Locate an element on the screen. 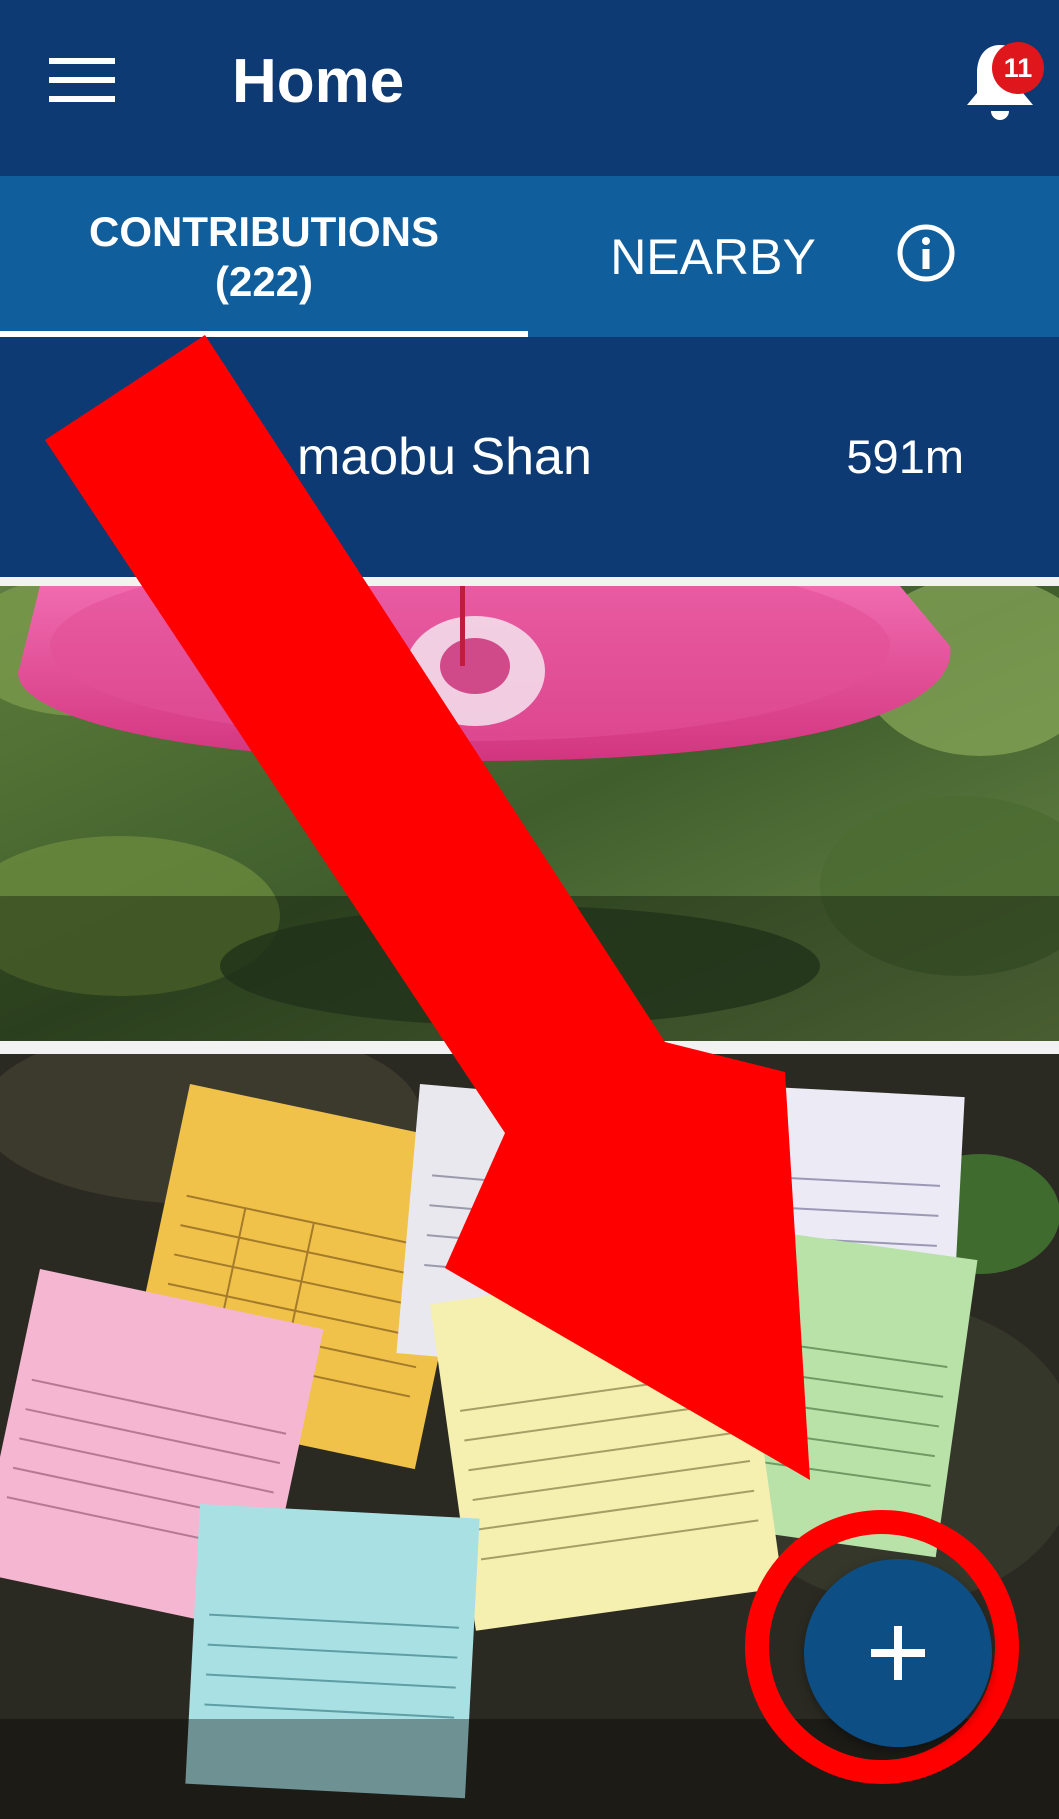 The height and width of the screenshot is (1819, 1059). plus-icon is located at coordinates (898, 1653).